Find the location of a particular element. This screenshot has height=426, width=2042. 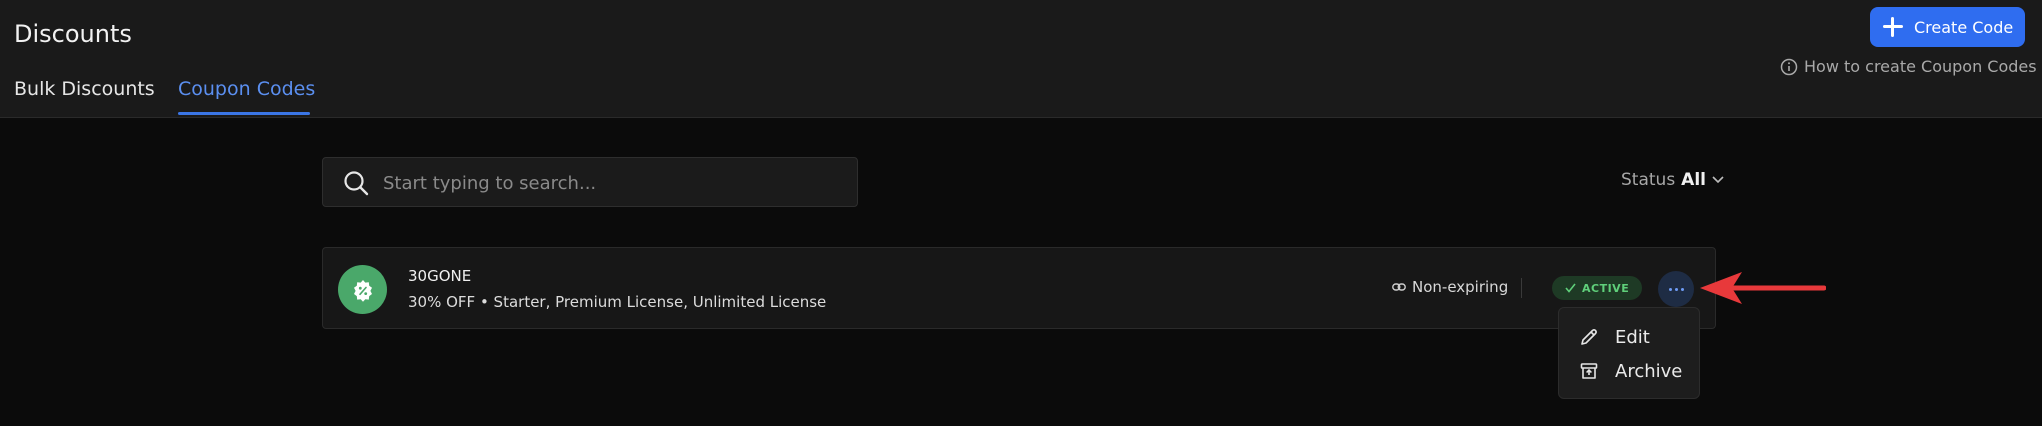

search-box is located at coordinates (590, 182).